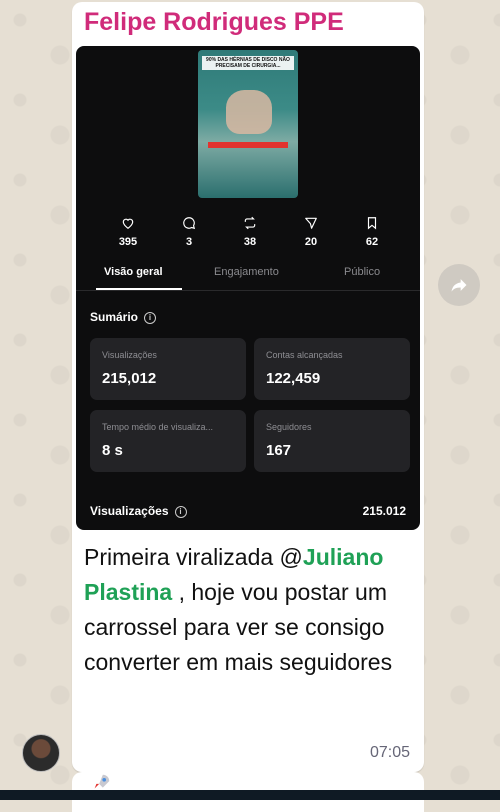 The width and height of the screenshot is (500, 812). I want to click on views-row-label: Visualizações i, so click(138, 511).